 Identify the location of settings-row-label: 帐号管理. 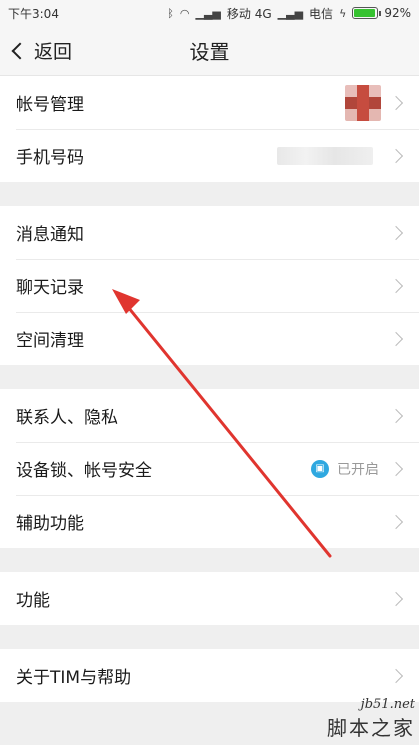
(50, 105).